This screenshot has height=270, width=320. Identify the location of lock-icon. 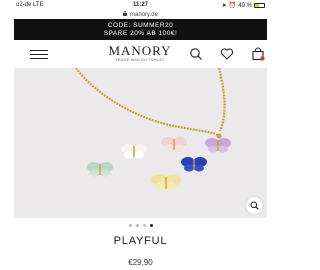
(125, 14).